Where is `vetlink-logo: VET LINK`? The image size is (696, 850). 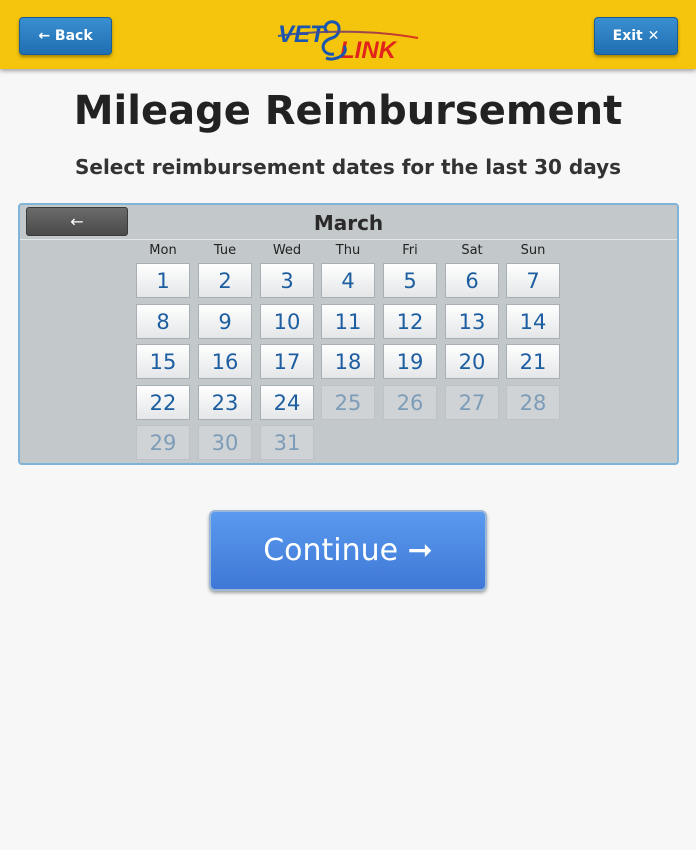
vetlink-logo: VET LINK is located at coordinates (348, 42).